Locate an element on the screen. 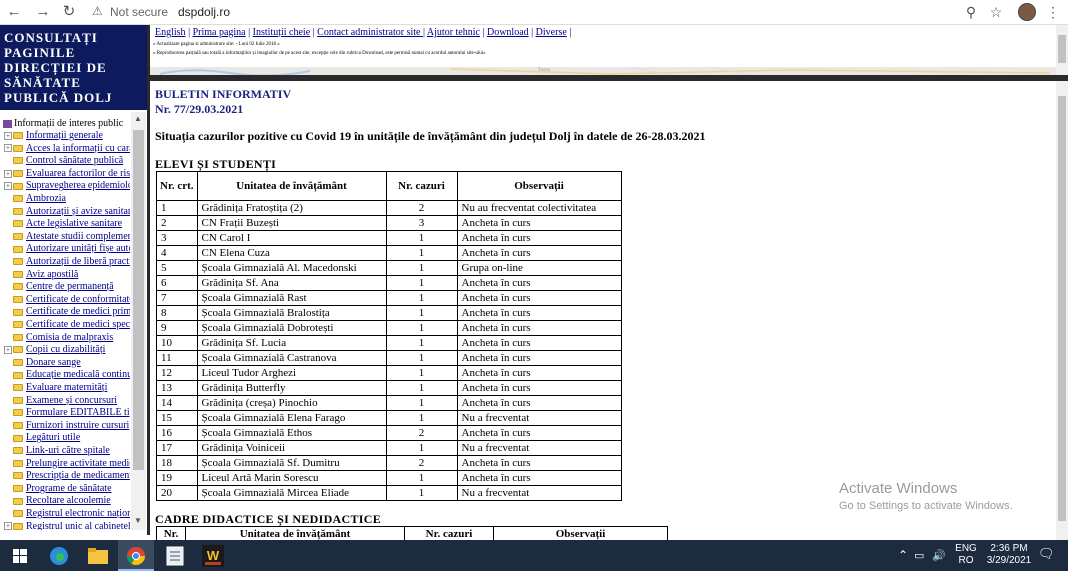  nav-item: Autorizare unități fișe auto is located at coordinates (67, 249).